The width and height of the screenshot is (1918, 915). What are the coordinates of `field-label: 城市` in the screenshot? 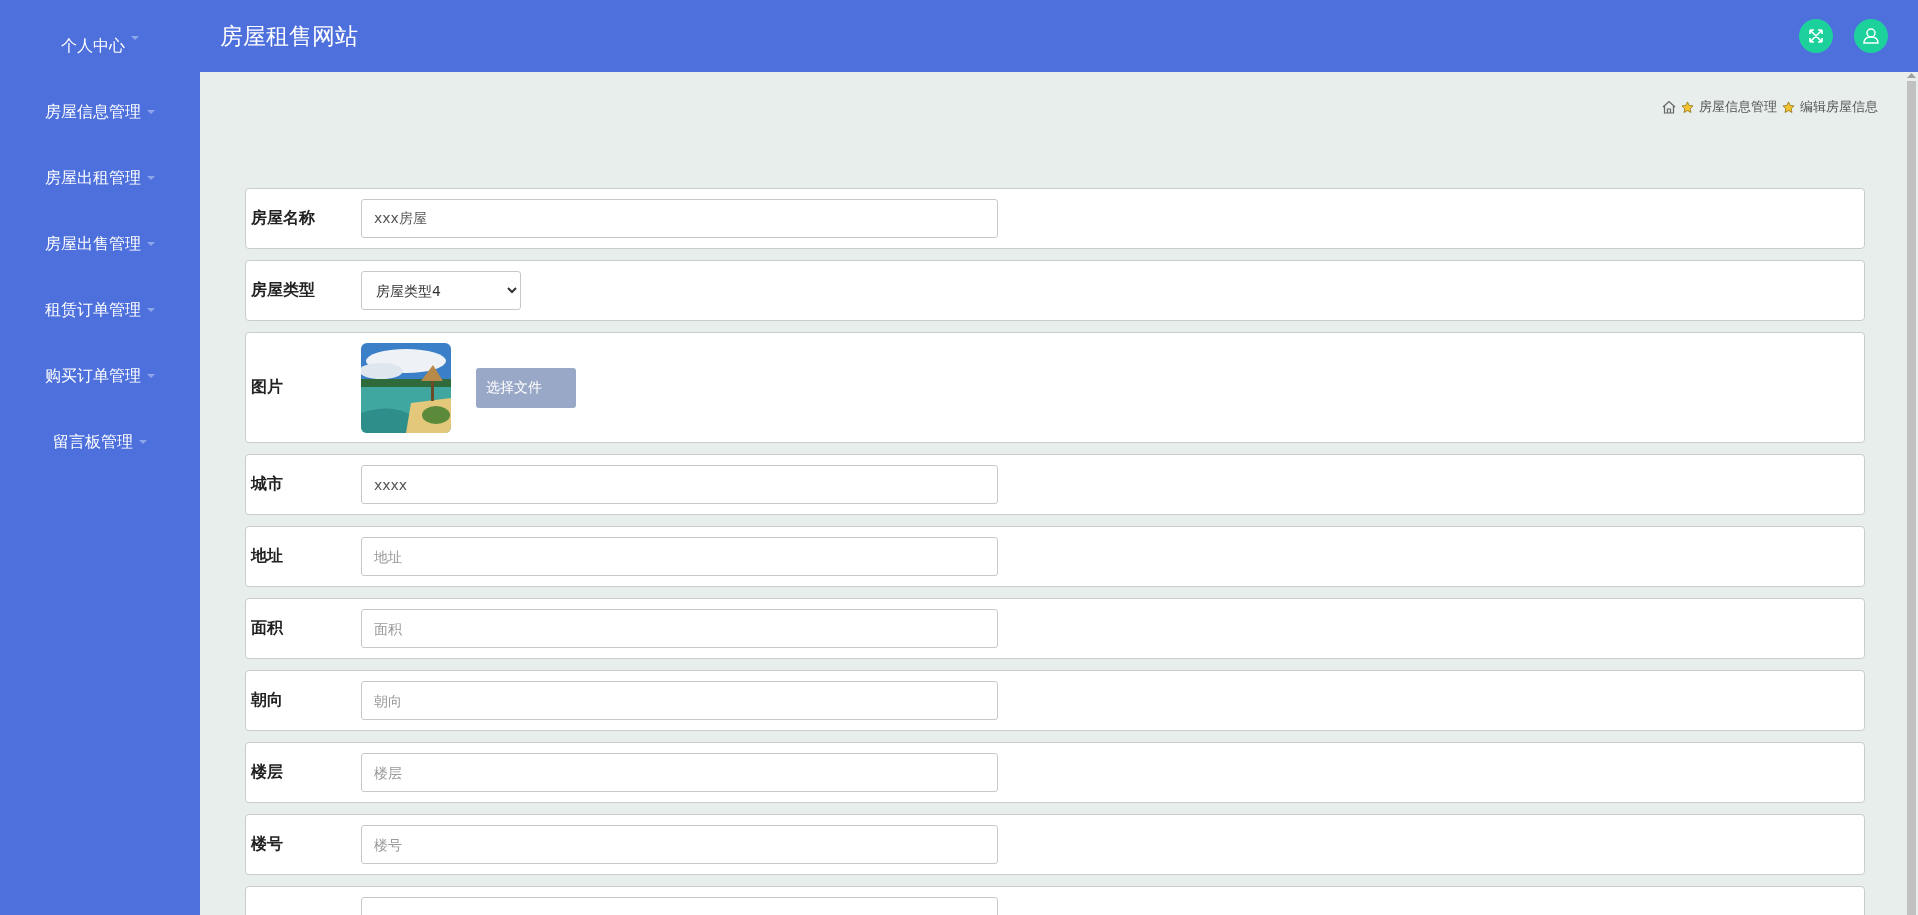 It's located at (267, 484).